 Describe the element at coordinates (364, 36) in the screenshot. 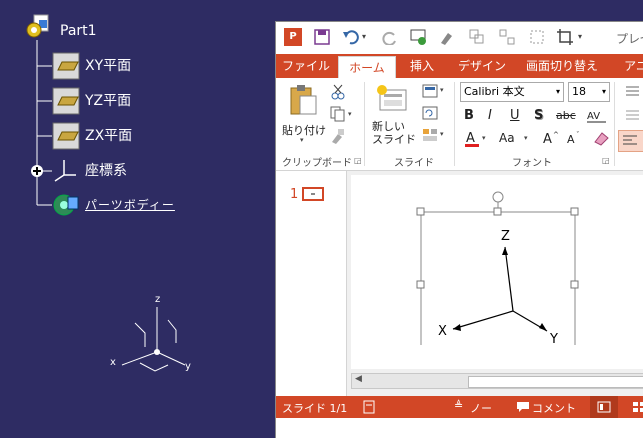

I see `undo-dropdown-icon: ▾` at that location.